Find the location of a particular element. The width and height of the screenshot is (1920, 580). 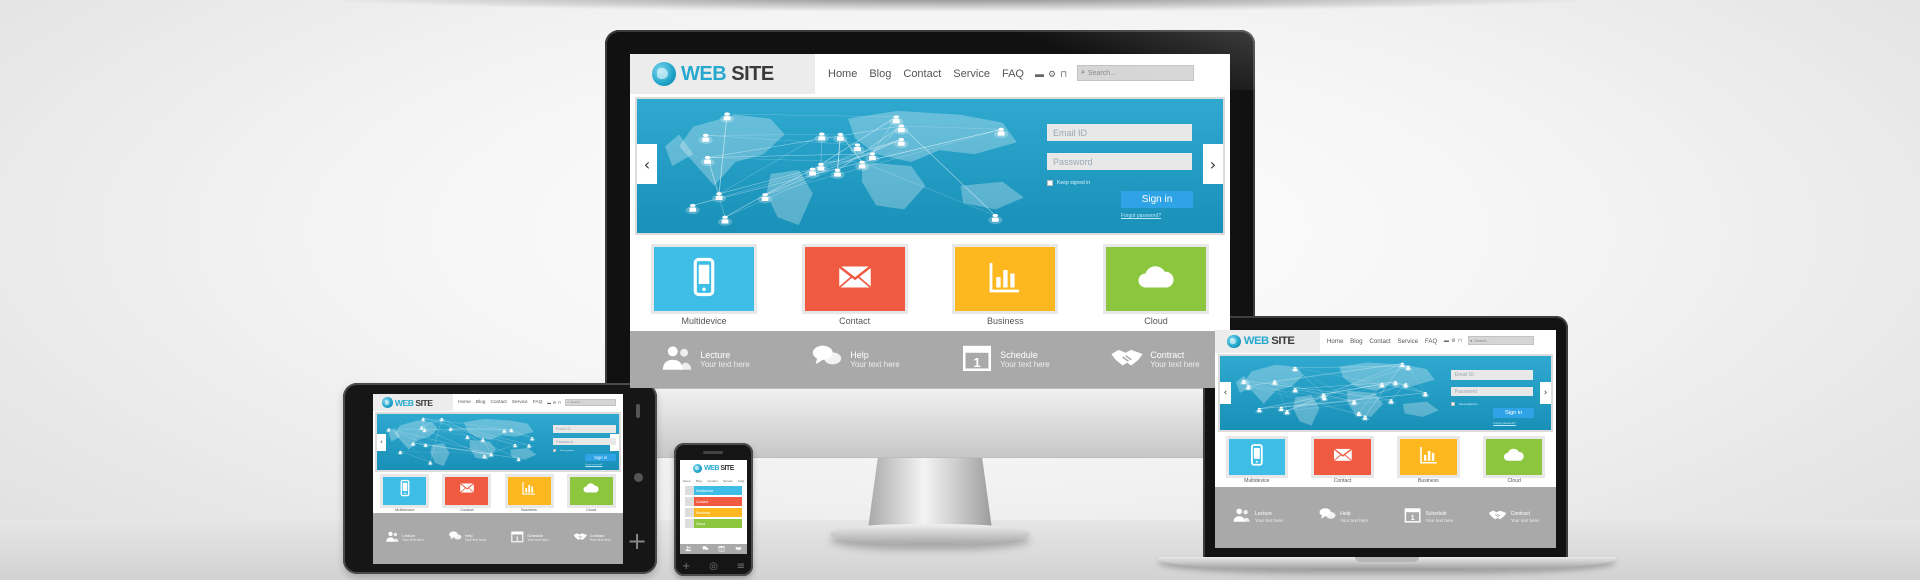

phone-row-multidevice: Multidevice is located at coordinates (713, 490).